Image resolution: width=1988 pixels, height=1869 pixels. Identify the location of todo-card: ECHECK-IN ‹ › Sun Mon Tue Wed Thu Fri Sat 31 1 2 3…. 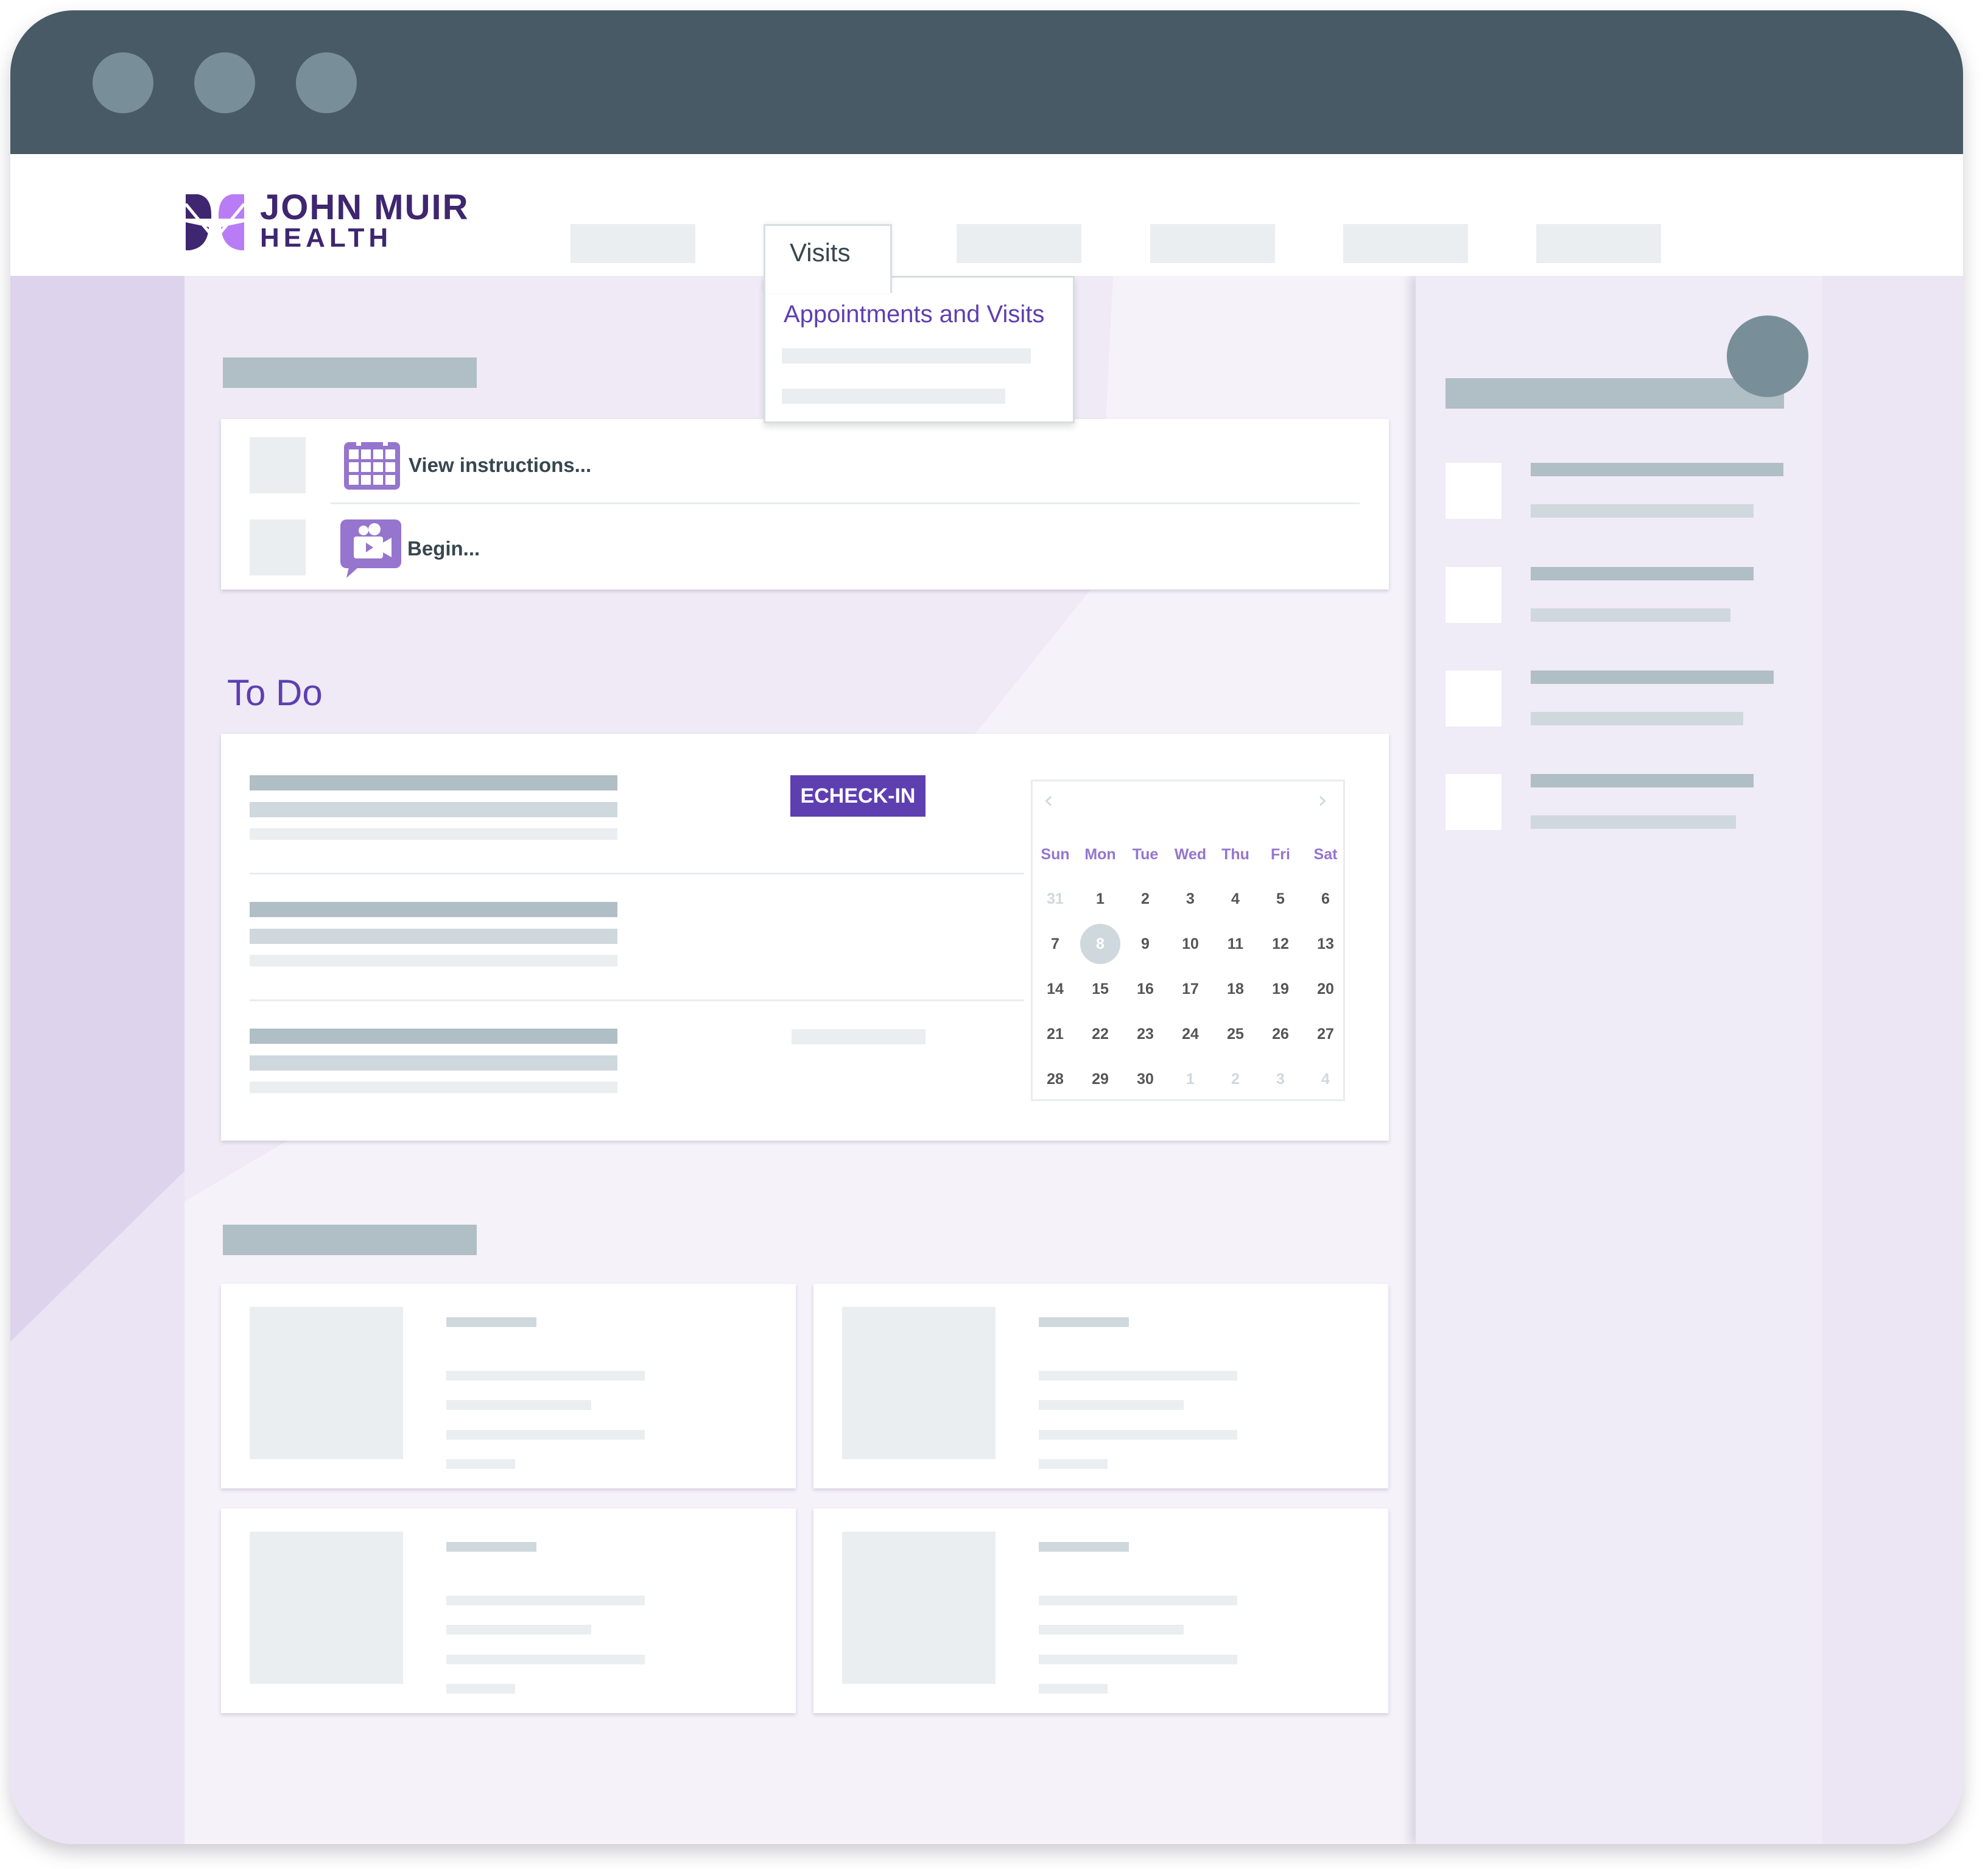
(805, 938).